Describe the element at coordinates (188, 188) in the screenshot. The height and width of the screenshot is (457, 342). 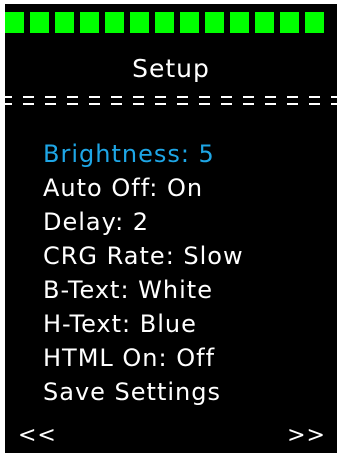
I see `menu-item-auto-off: Auto Off: On` at that location.